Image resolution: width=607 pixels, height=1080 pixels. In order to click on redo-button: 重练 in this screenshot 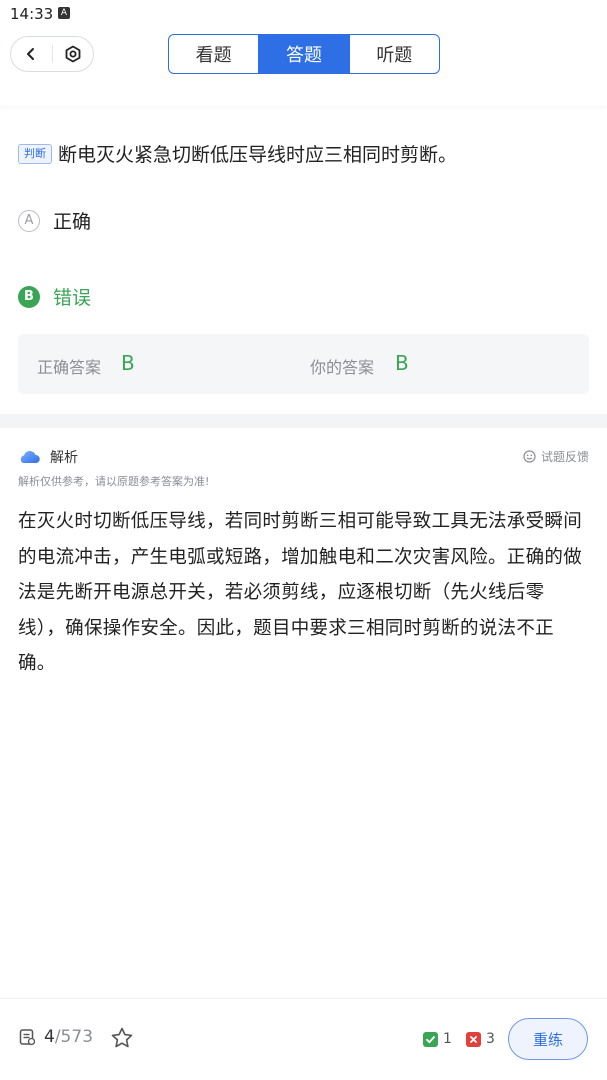, I will do `click(548, 1039)`.